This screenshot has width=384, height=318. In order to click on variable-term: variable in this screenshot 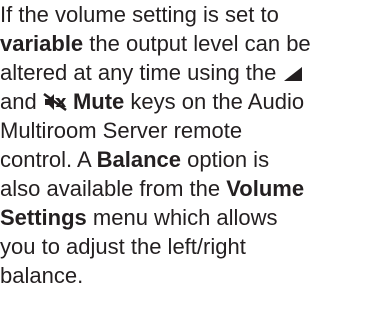, I will do `click(42, 43)`.